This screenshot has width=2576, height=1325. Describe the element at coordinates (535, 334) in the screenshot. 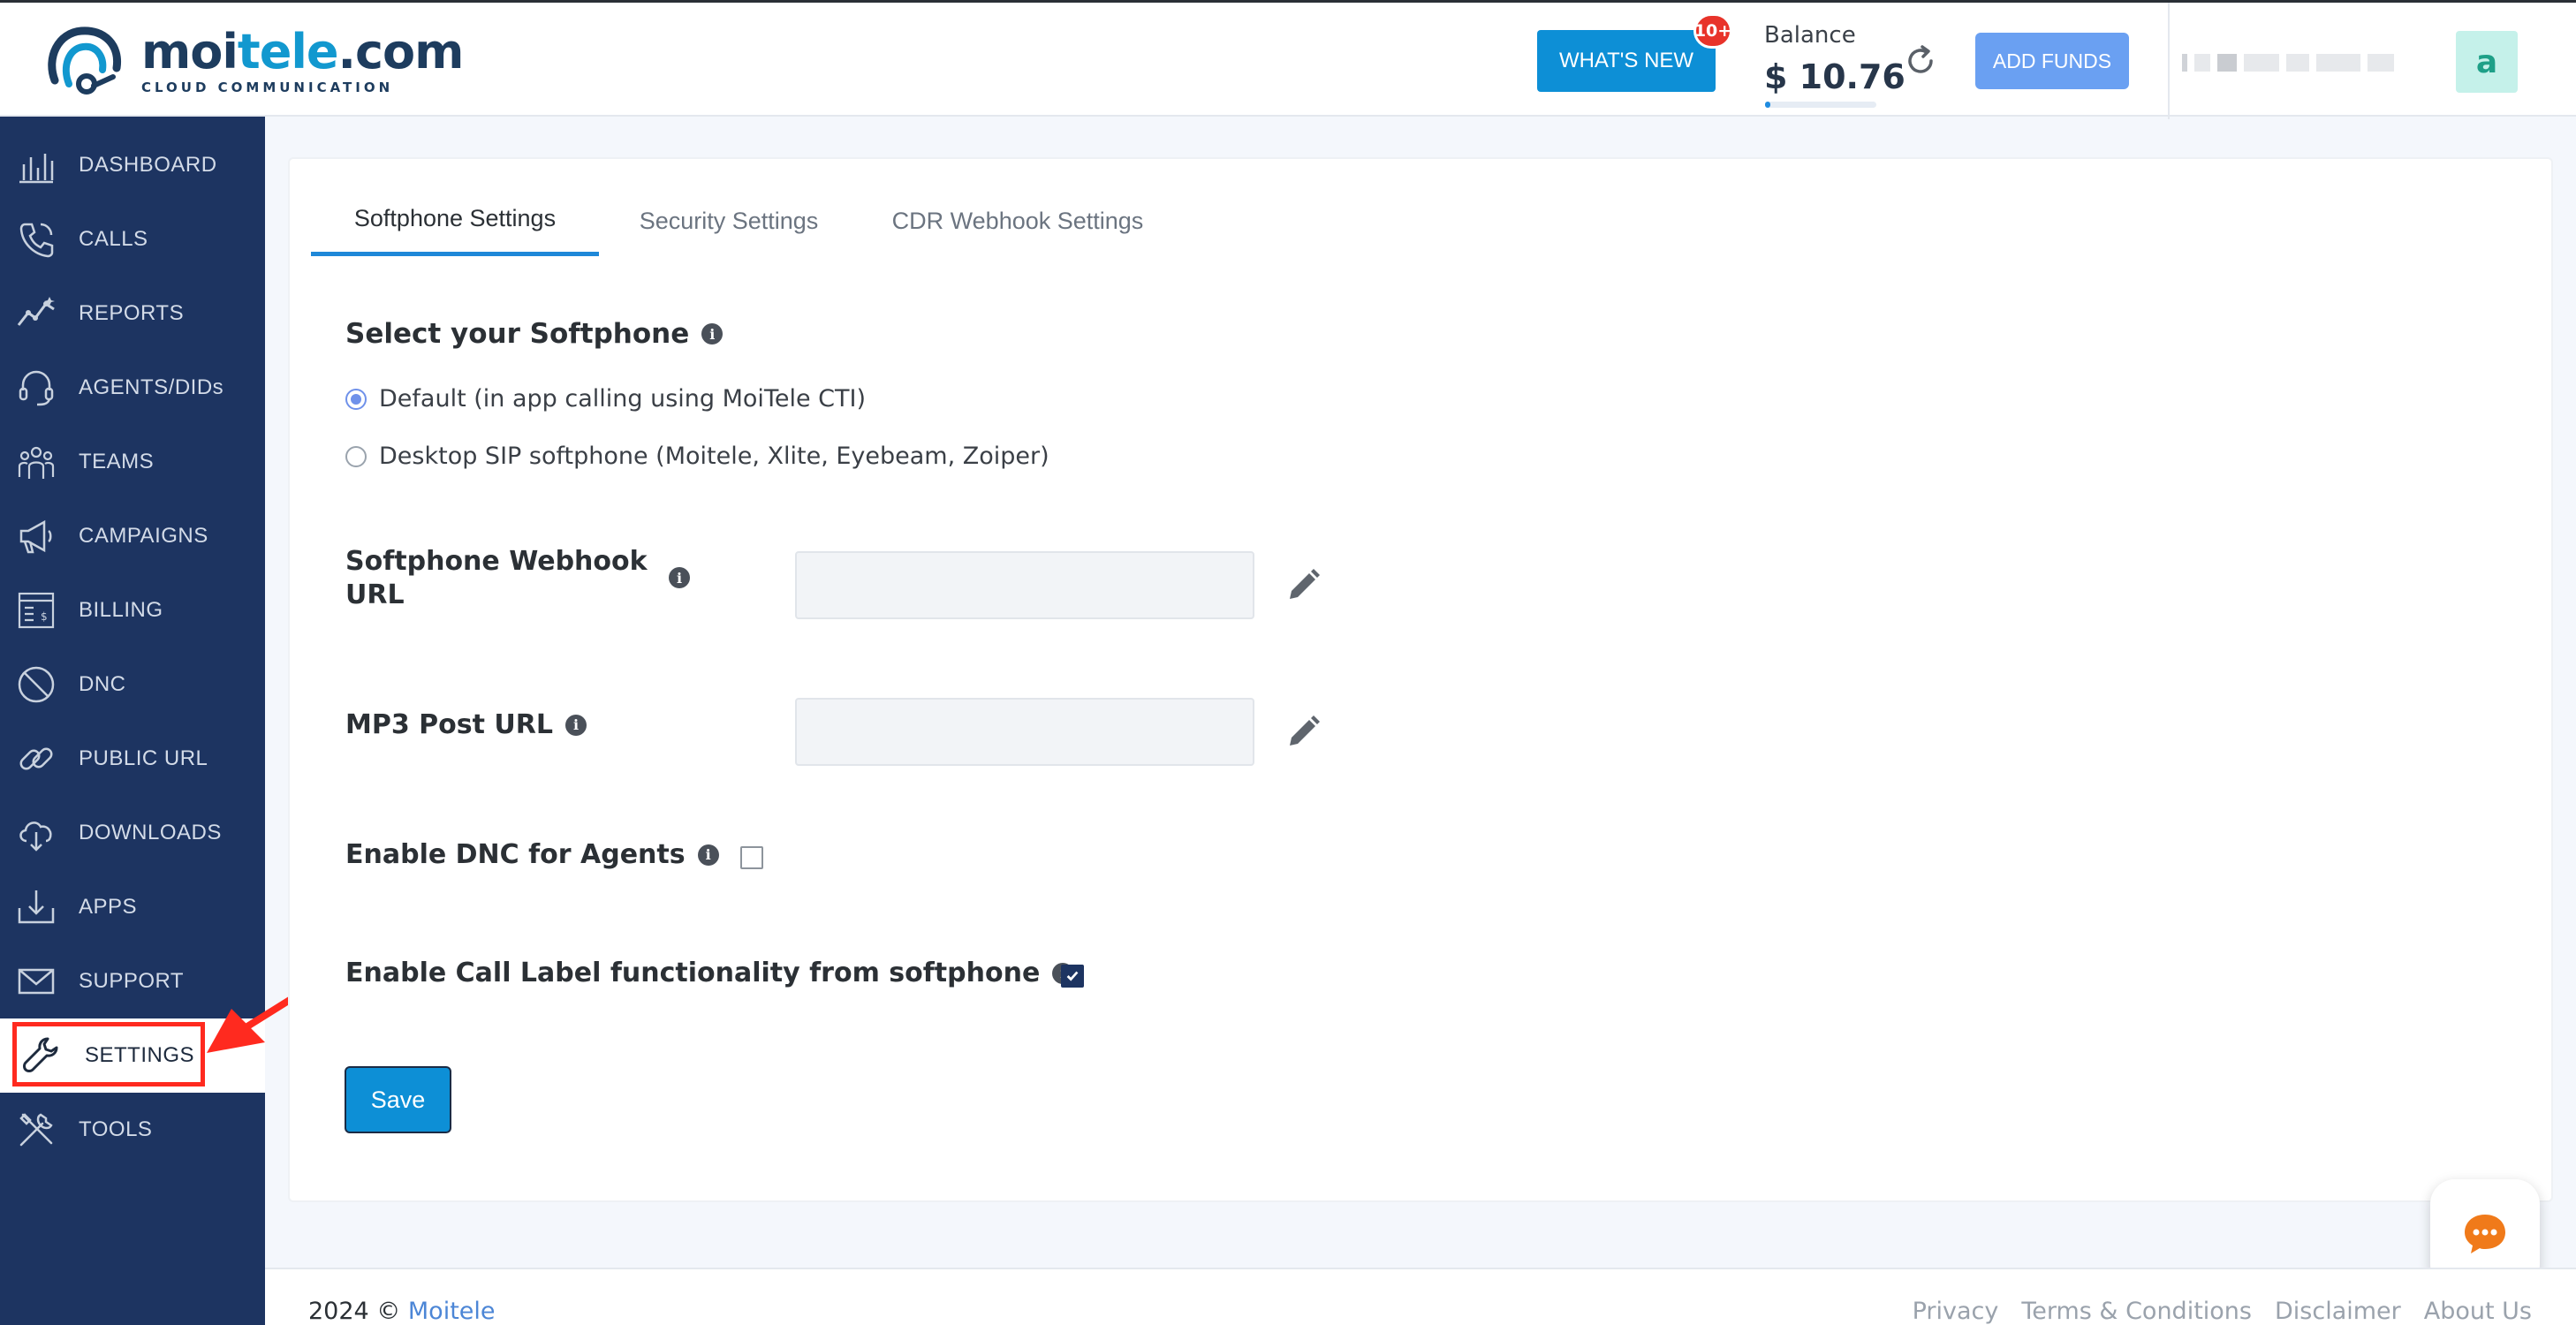

I see `softphone-section-title: Select your Softphone i` at that location.